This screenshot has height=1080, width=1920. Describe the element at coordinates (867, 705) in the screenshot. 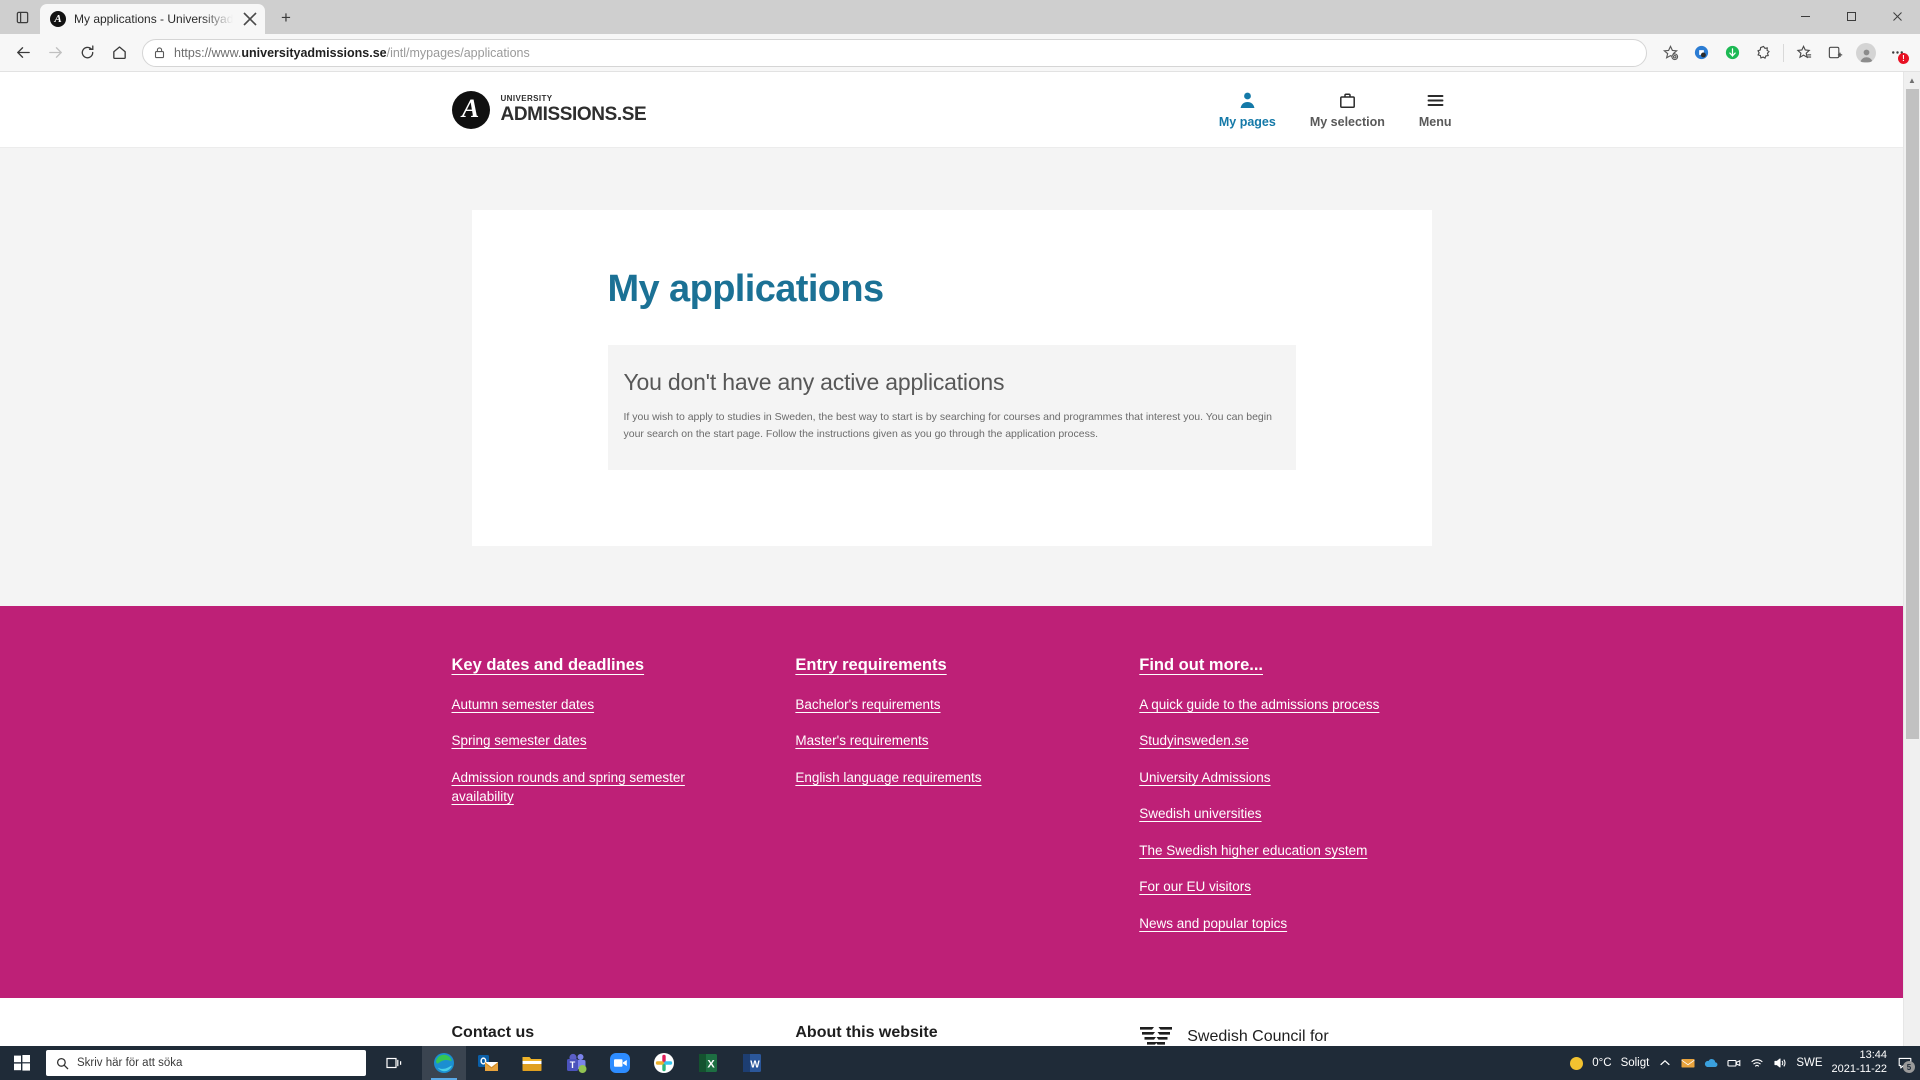

I see `footer-link: Bachelor's requirements` at that location.